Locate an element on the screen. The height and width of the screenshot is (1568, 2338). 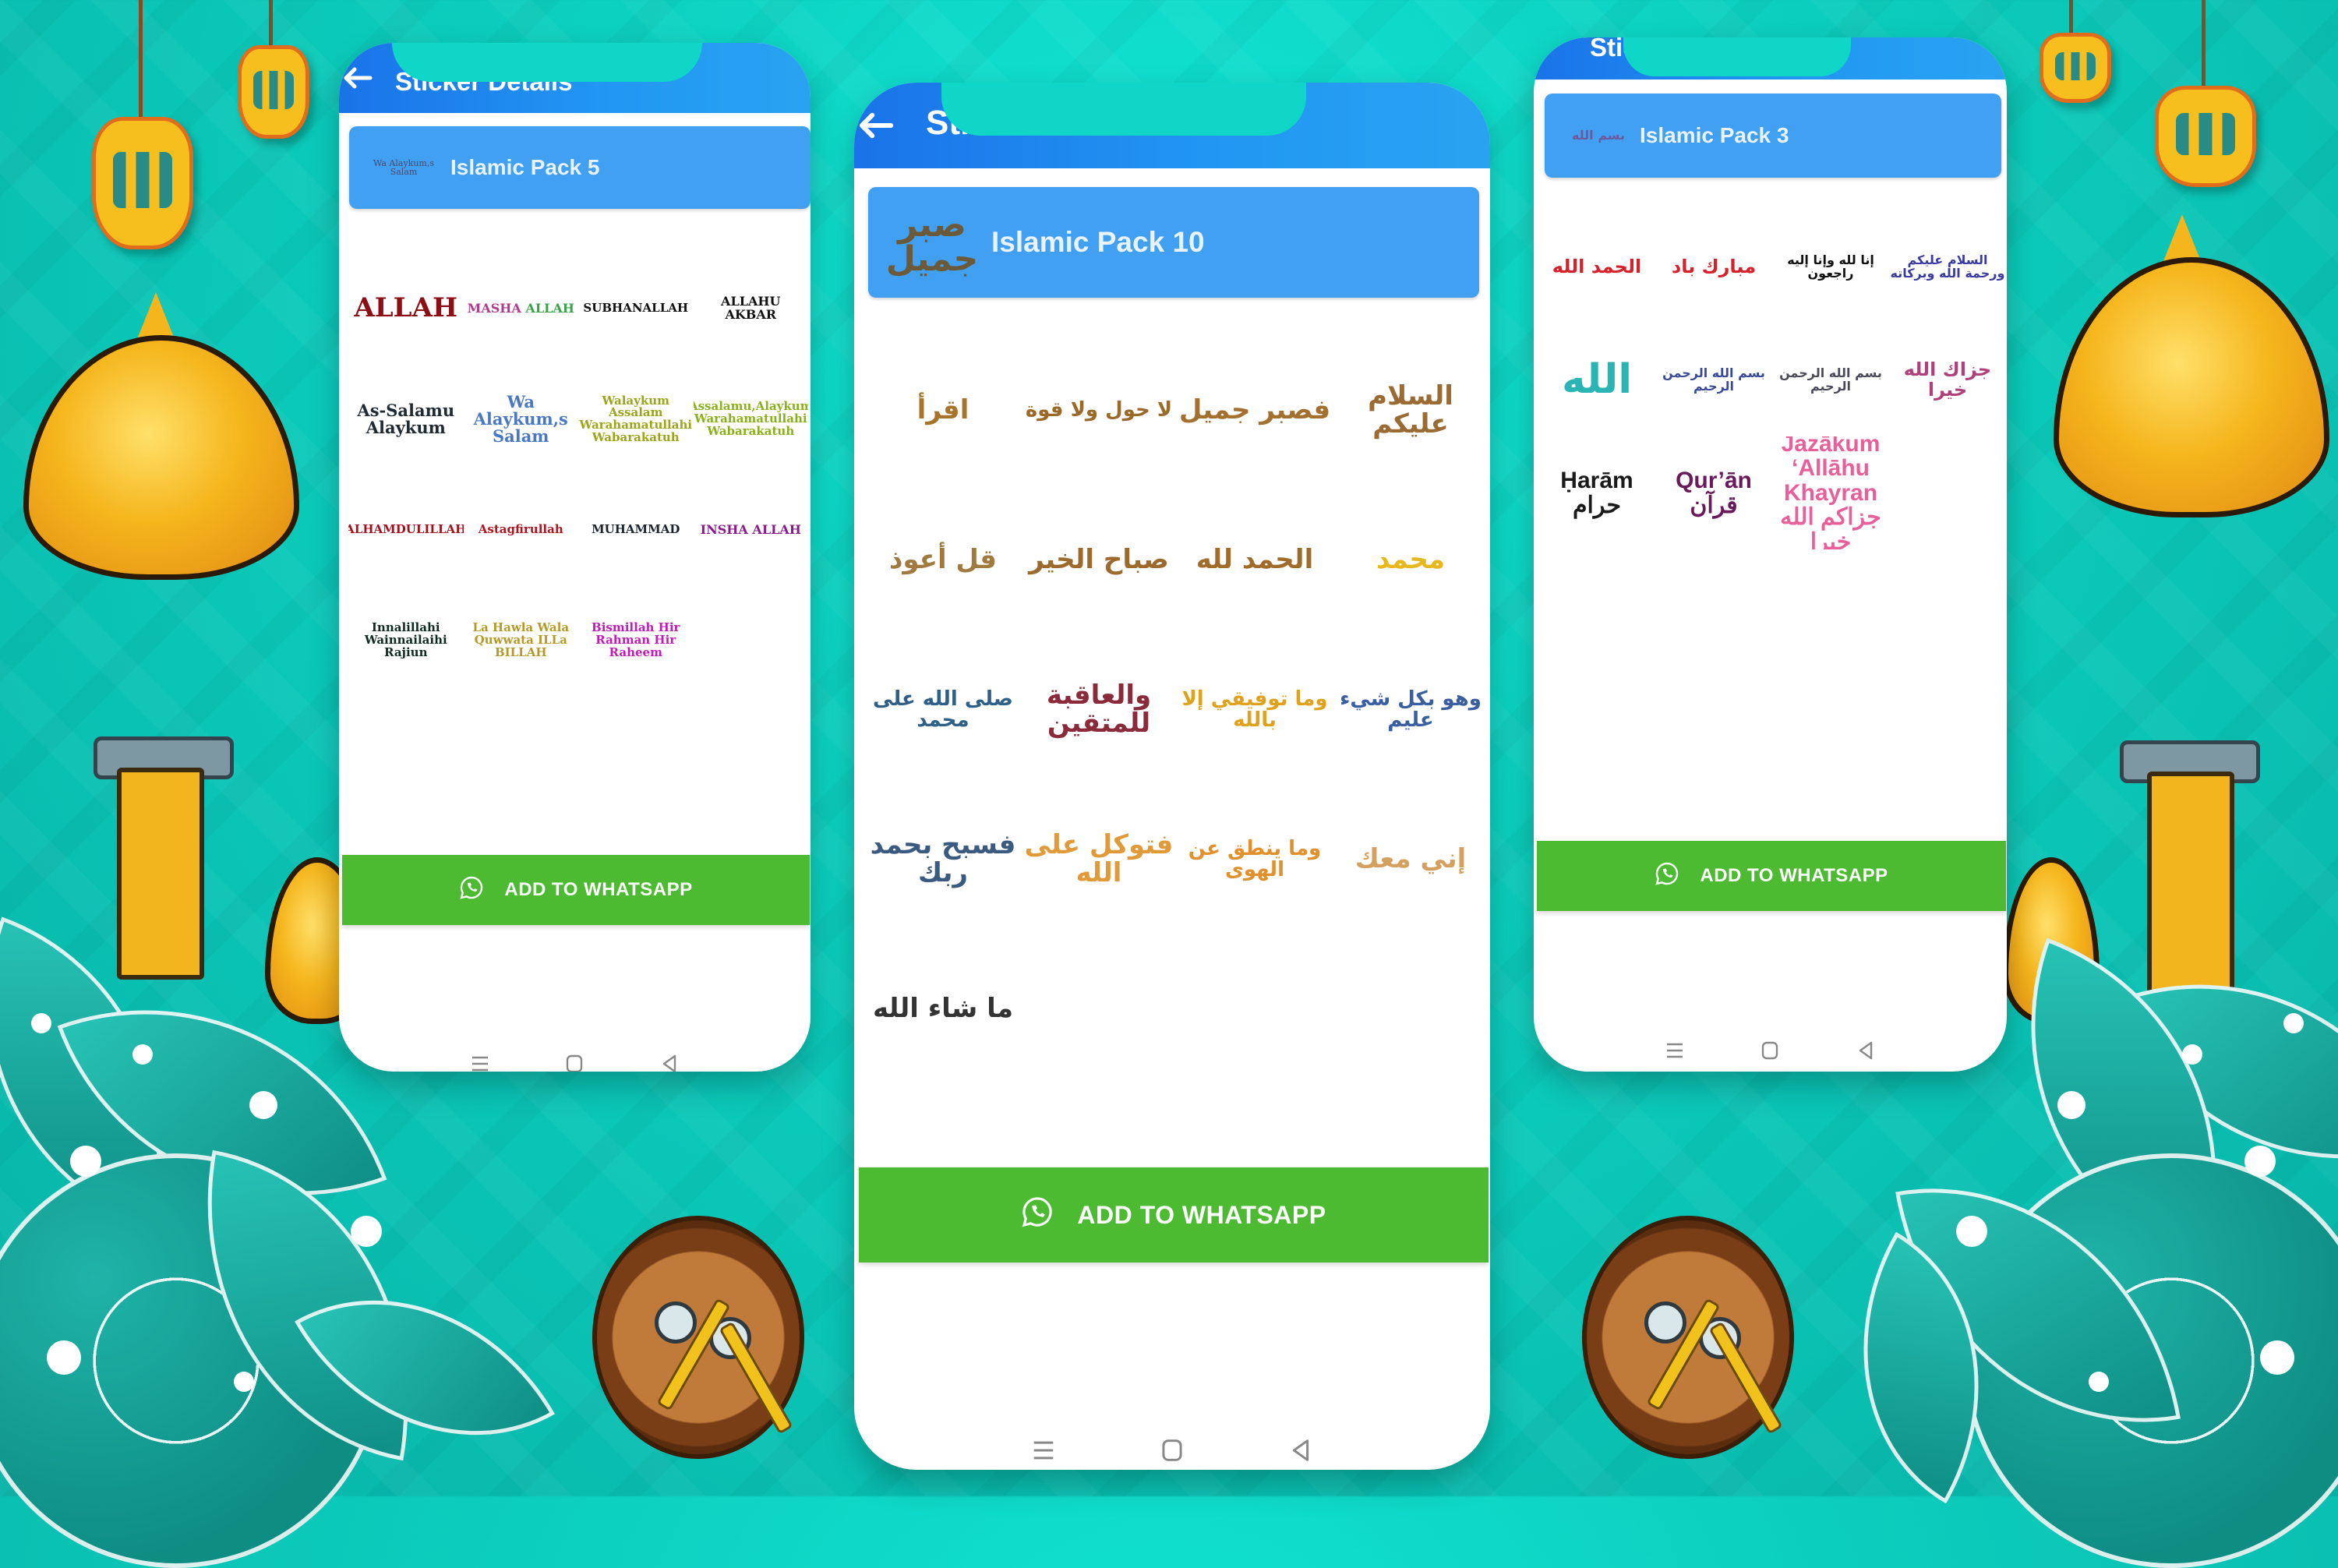
sticker-item: قل أعوذ is located at coordinates (943, 560).